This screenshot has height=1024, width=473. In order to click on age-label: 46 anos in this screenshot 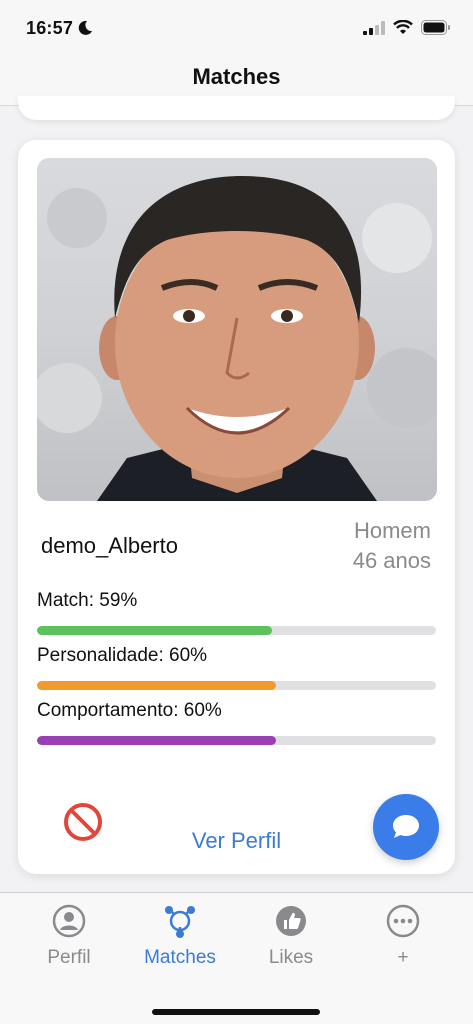, I will do `click(391, 560)`.